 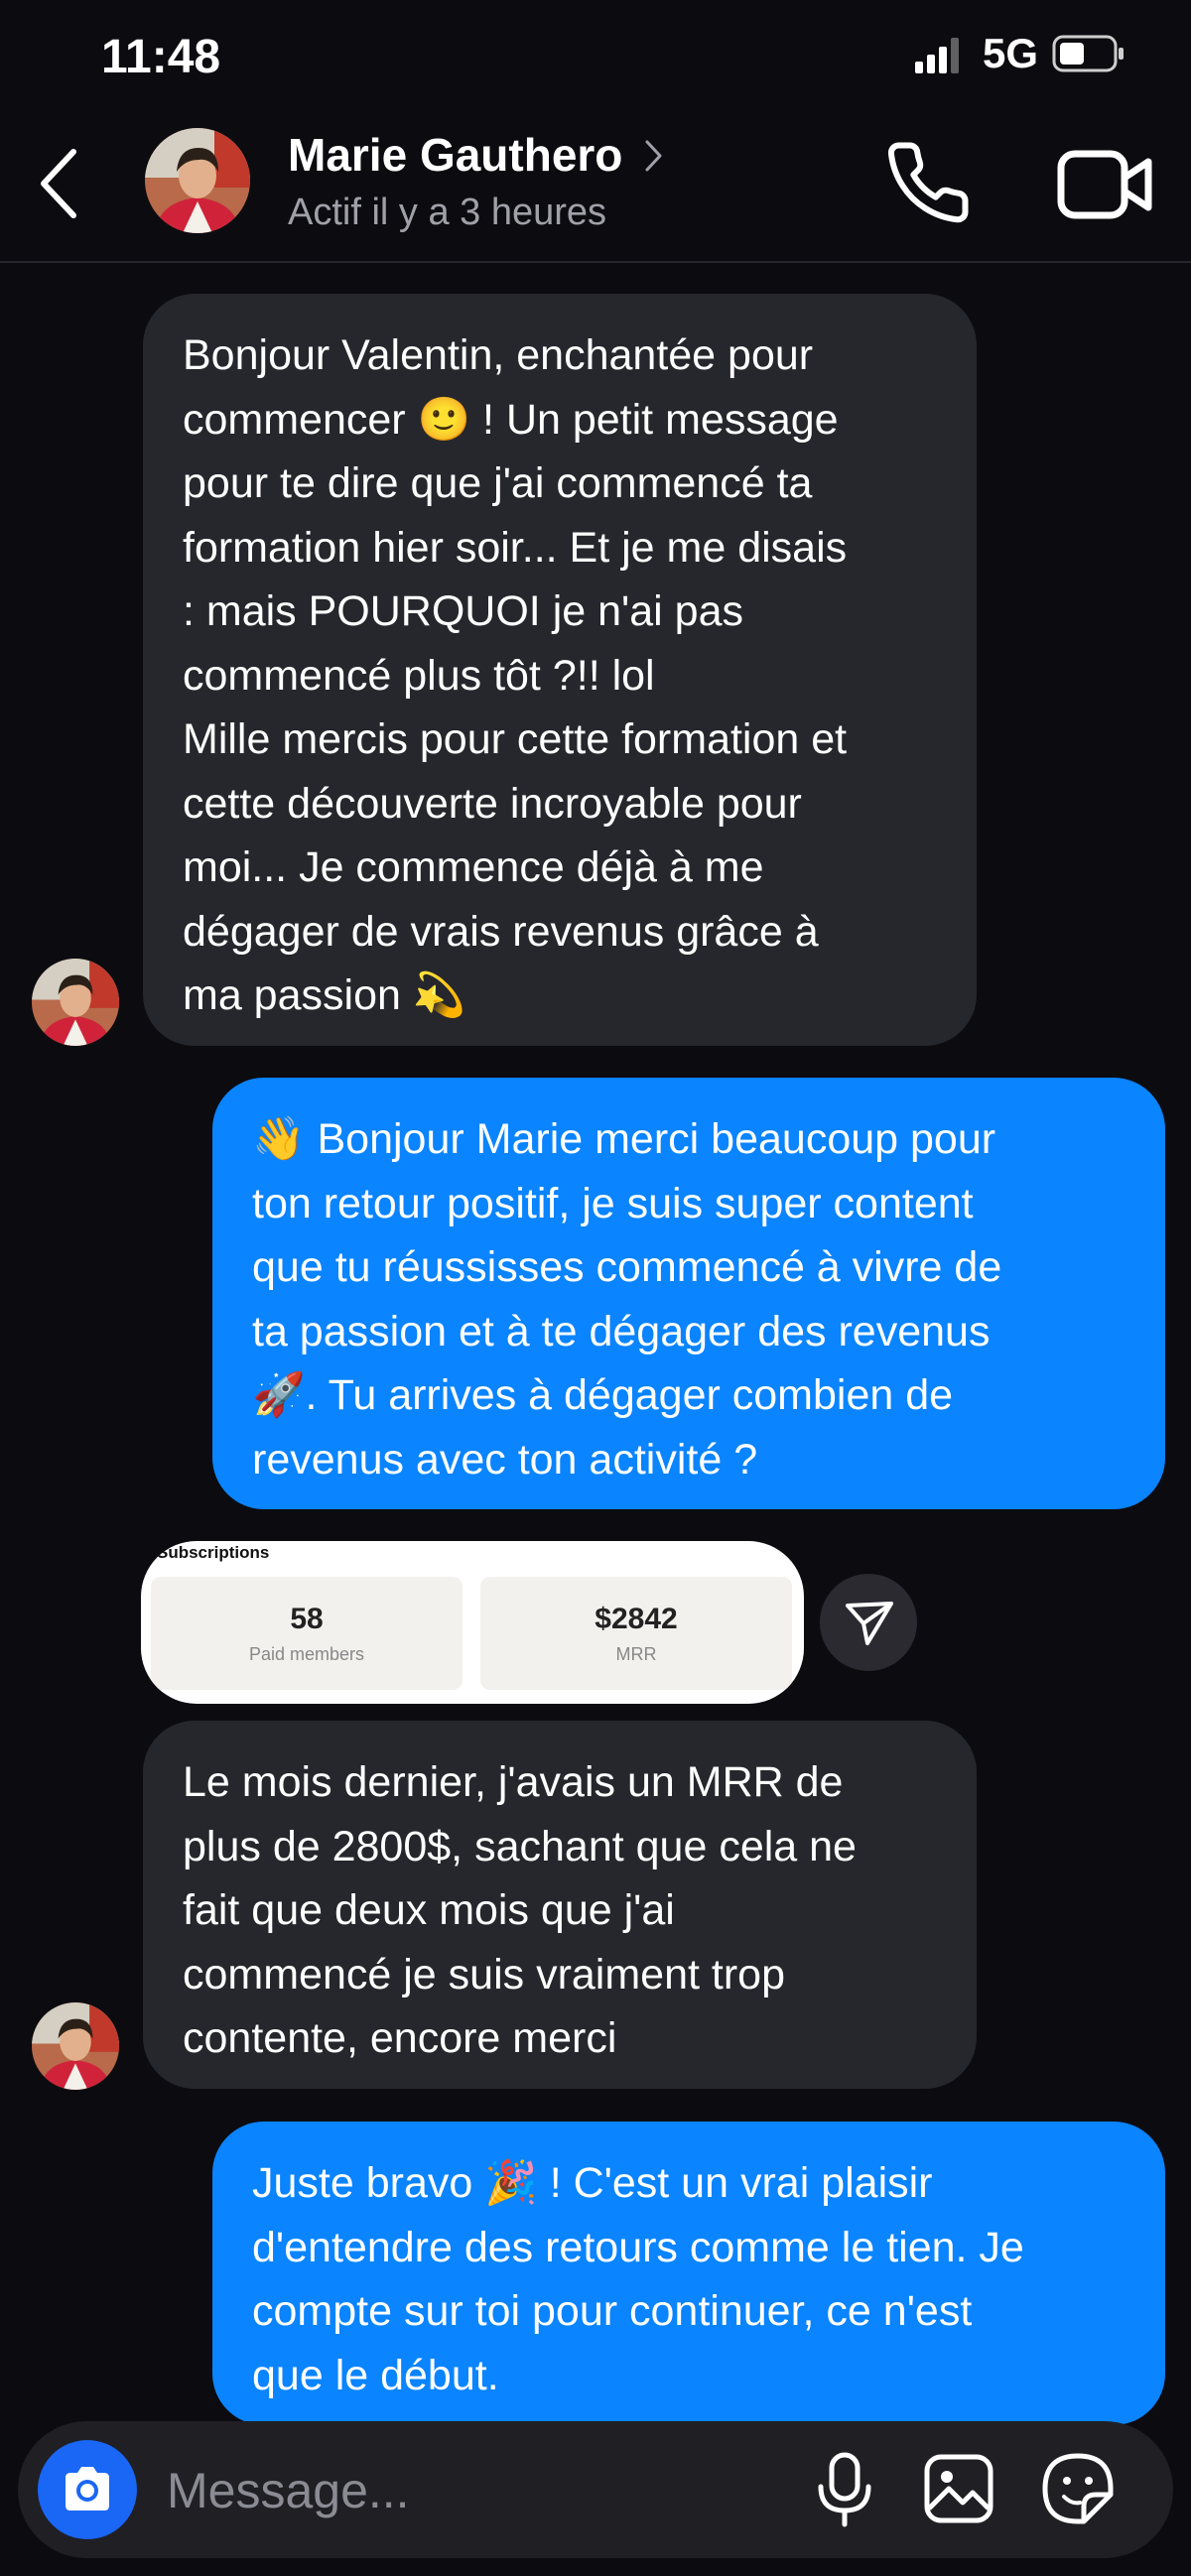 I want to click on camera-icon, so click(x=88, y=2490).